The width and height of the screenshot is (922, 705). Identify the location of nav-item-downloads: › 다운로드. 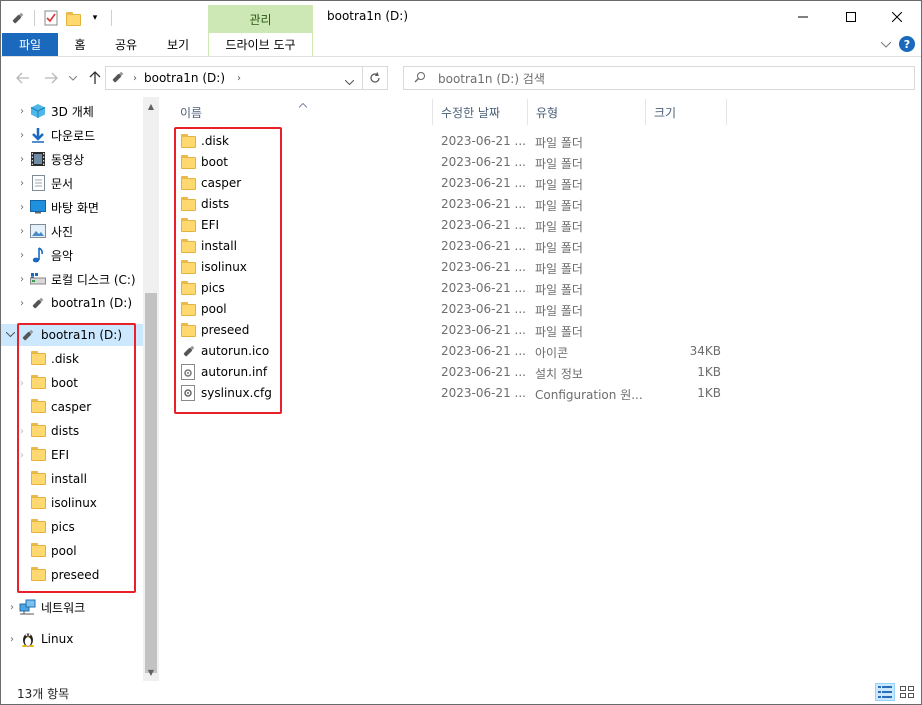
(55, 135).